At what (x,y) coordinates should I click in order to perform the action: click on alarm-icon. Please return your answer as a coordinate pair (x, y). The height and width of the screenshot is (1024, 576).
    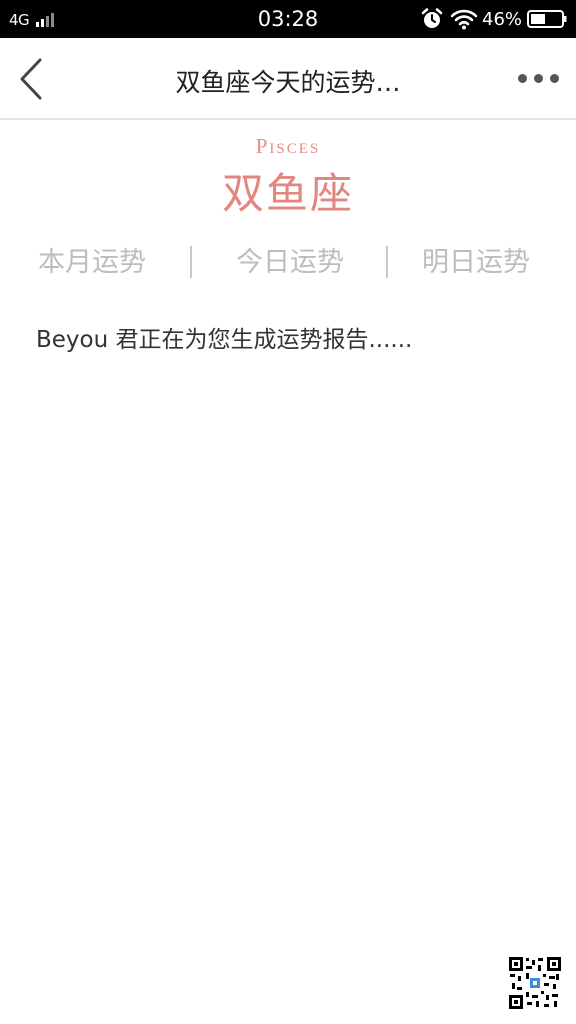
    Looking at the image, I should click on (432, 18).